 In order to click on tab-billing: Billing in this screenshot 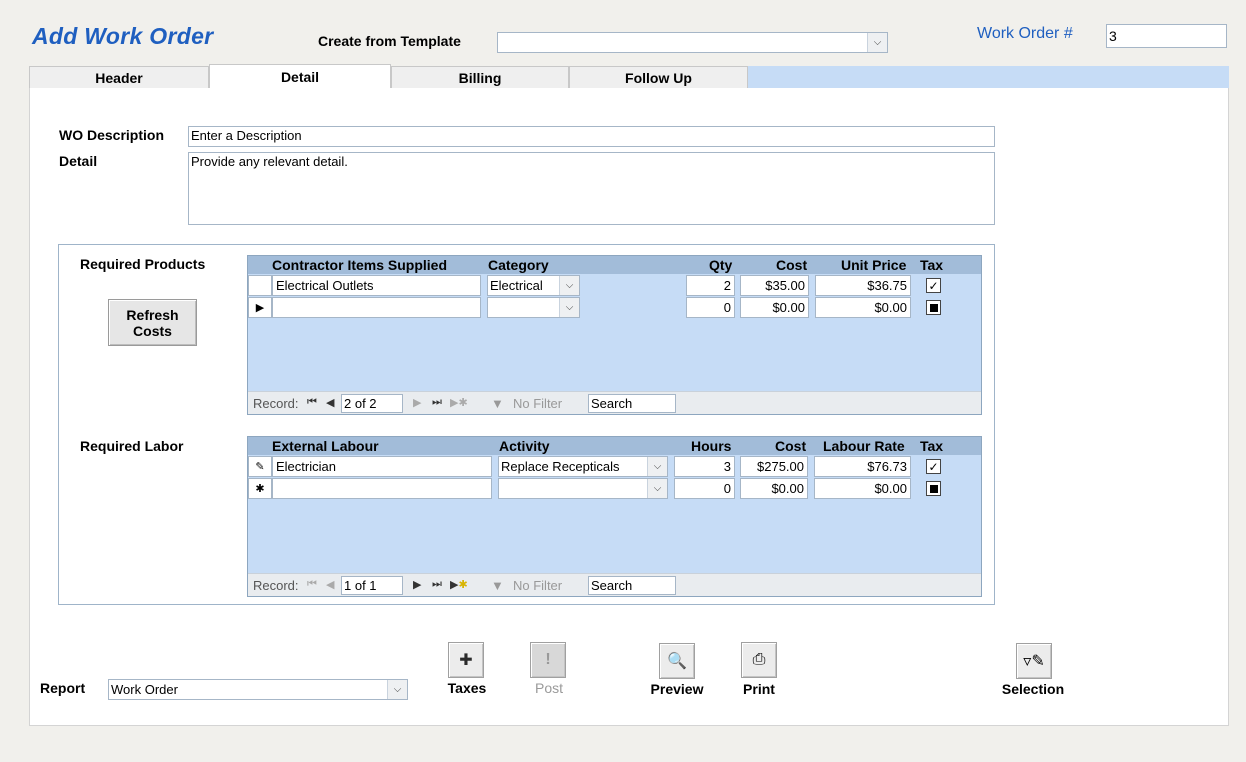, I will do `click(480, 77)`.